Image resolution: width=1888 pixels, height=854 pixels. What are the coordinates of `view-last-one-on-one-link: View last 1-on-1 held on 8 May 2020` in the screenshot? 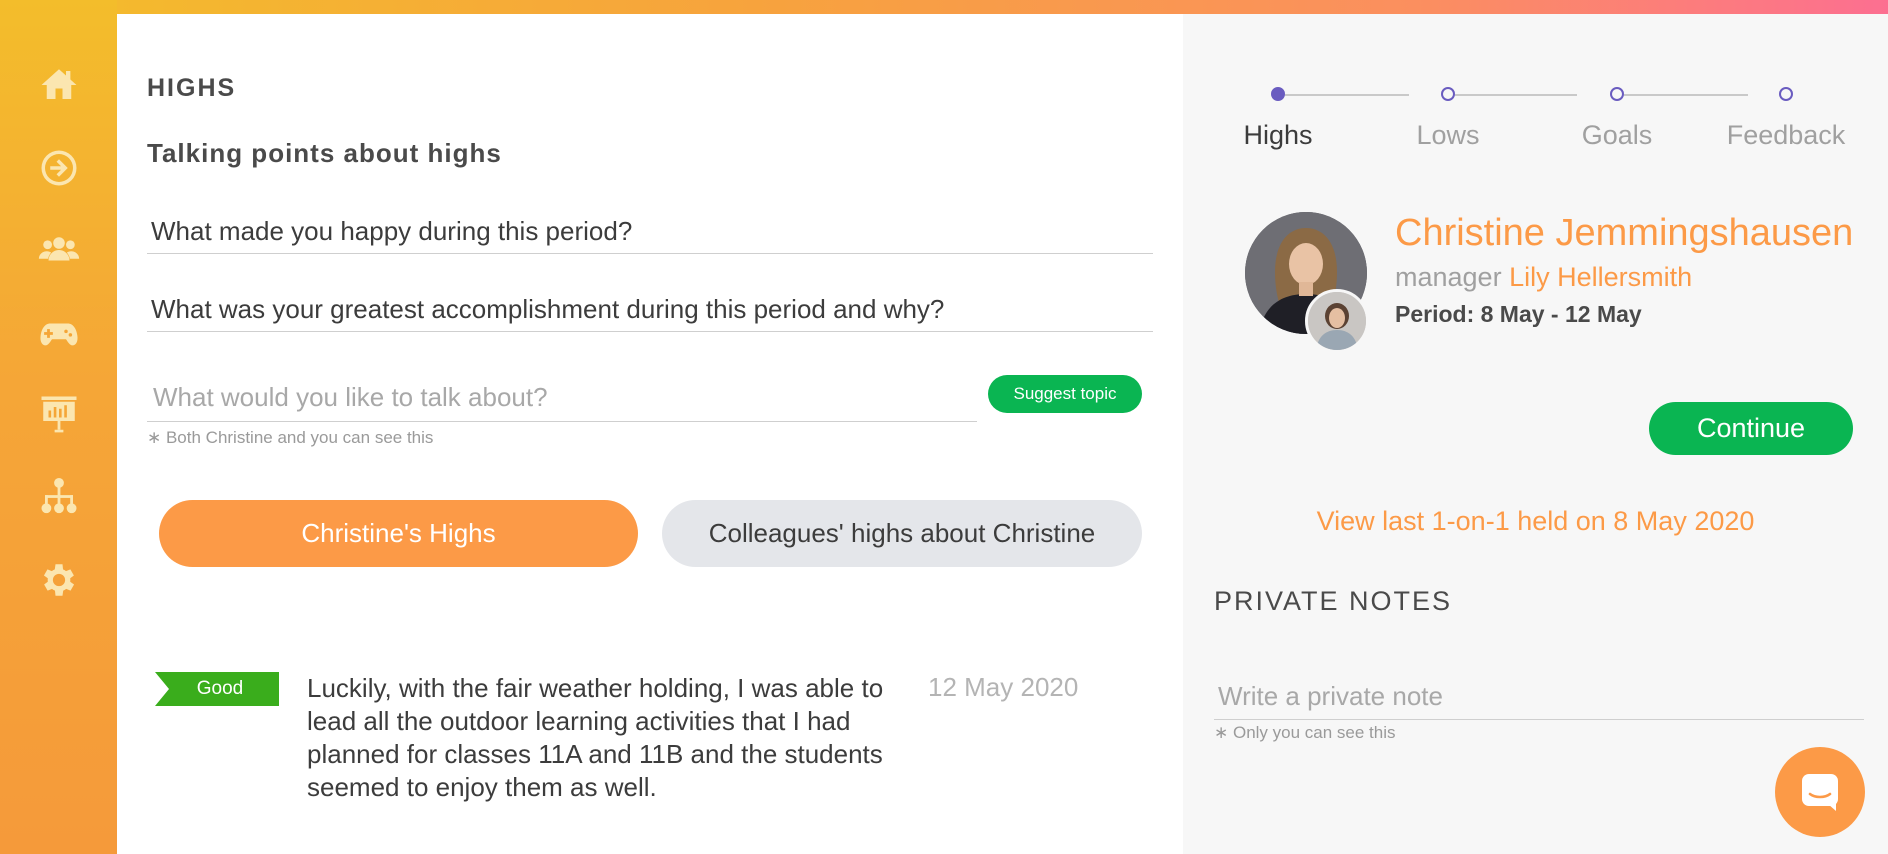 It's located at (1535, 521).